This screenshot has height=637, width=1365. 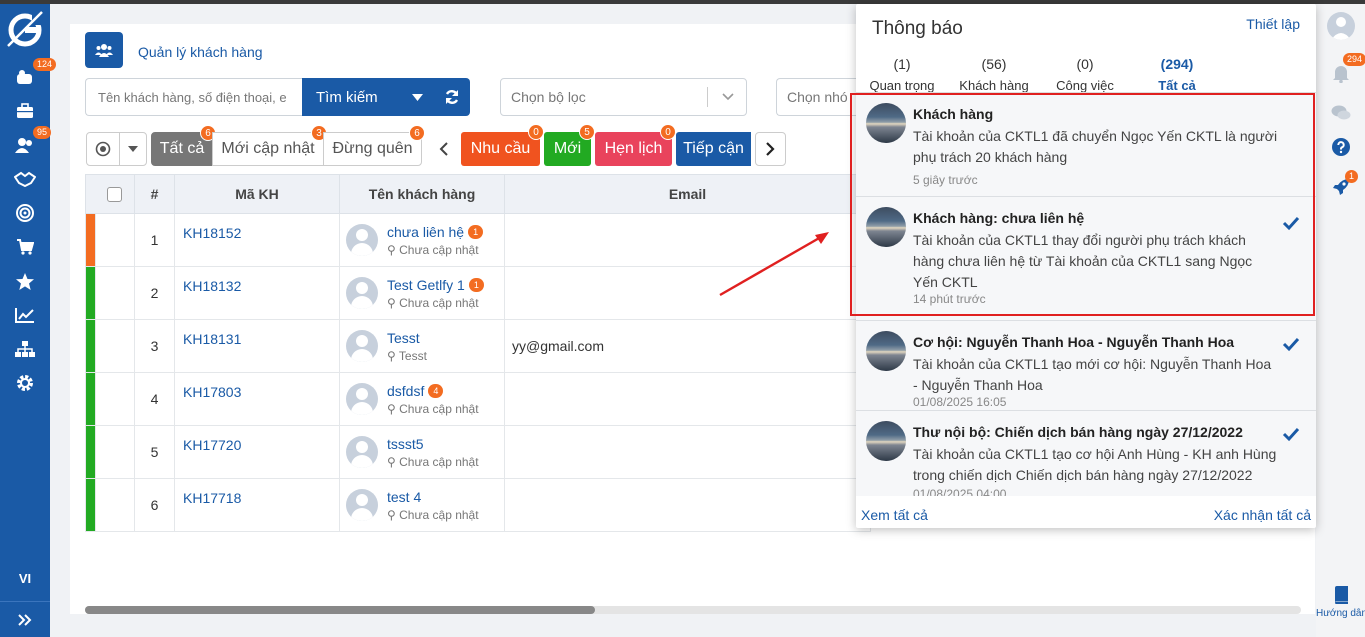 What do you see at coordinates (35, 73) in the screenshot?
I see `sidebar-item-messages: 124` at bounding box center [35, 73].